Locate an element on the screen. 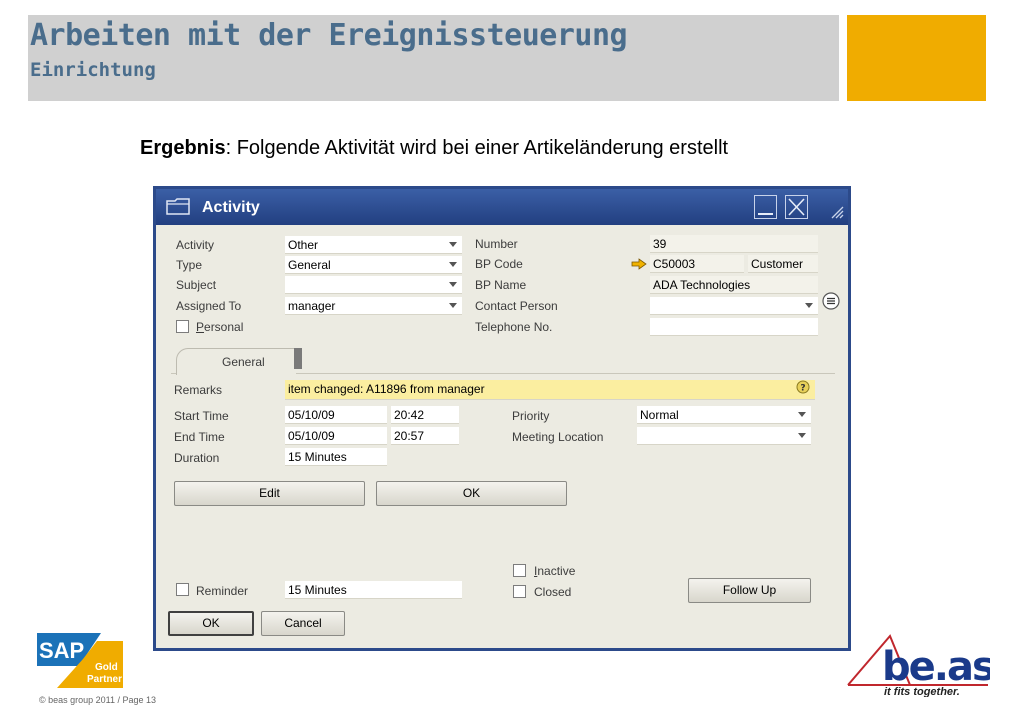  beas-tagline: it fits together. is located at coordinates (922, 691).